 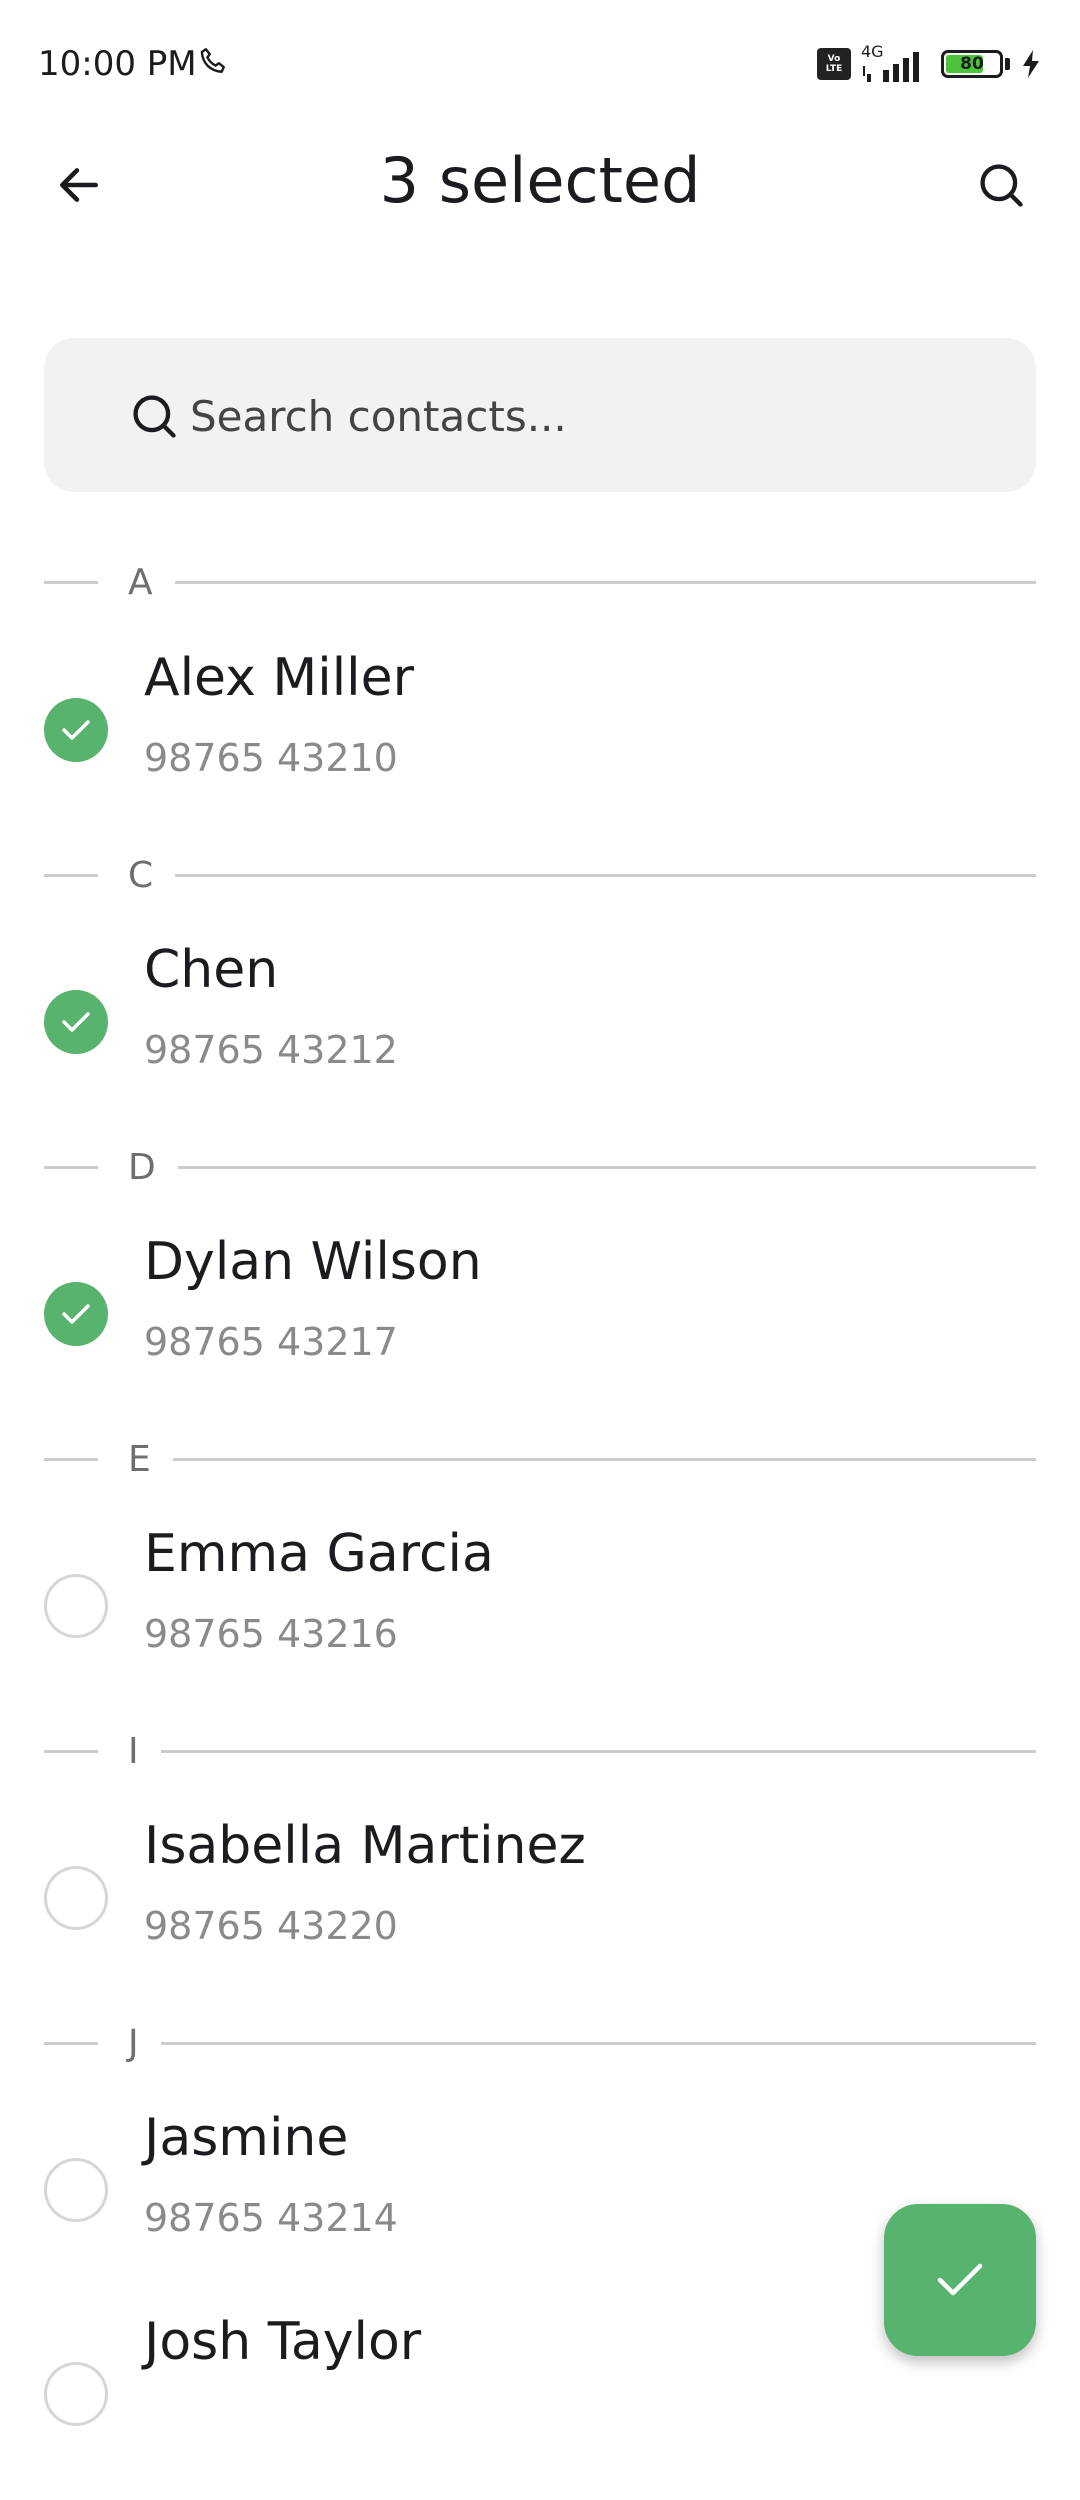 I want to click on contact-row: Emma Garcia 98765 43216, so click(x=540, y=1612).